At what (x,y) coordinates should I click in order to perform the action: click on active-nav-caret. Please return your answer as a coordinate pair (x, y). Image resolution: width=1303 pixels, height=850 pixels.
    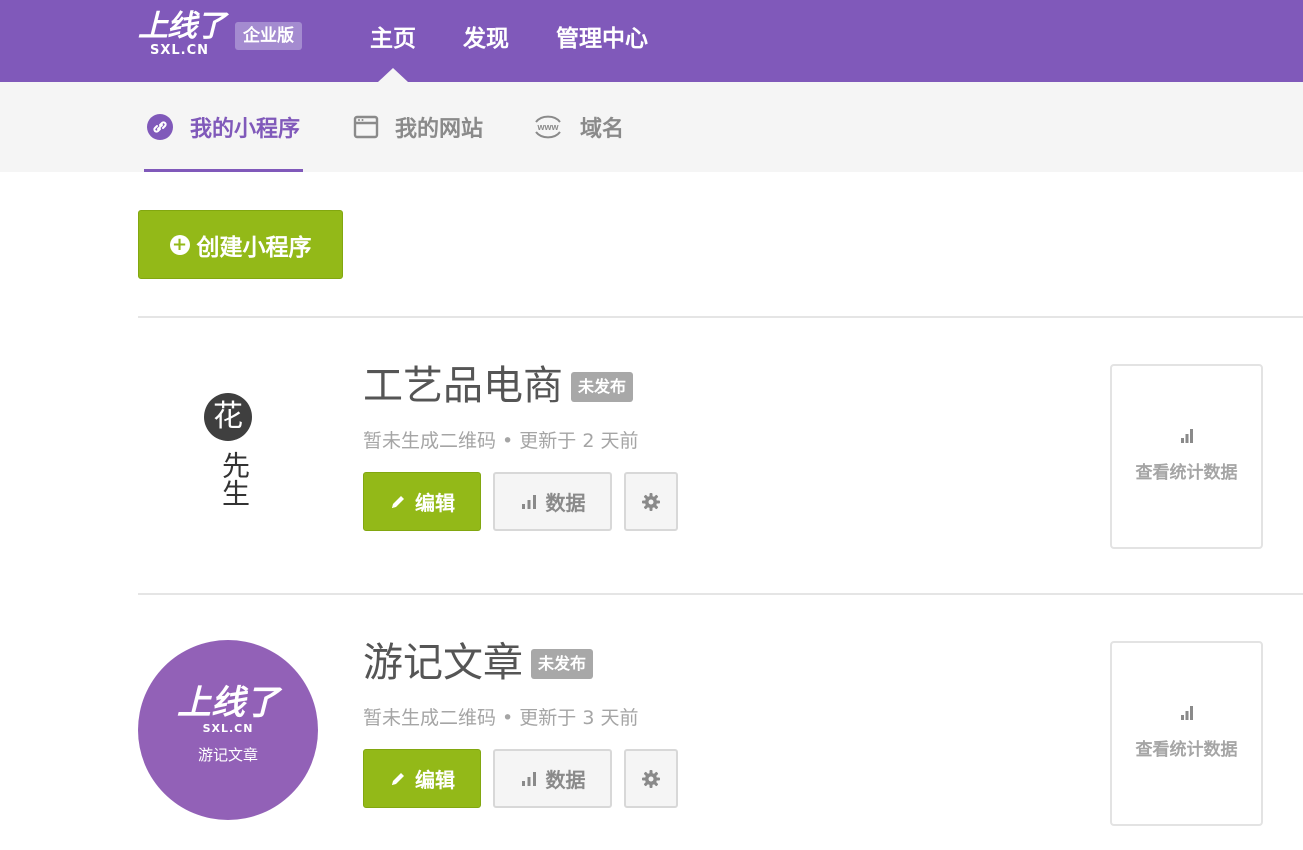
    Looking at the image, I should click on (393, 75).